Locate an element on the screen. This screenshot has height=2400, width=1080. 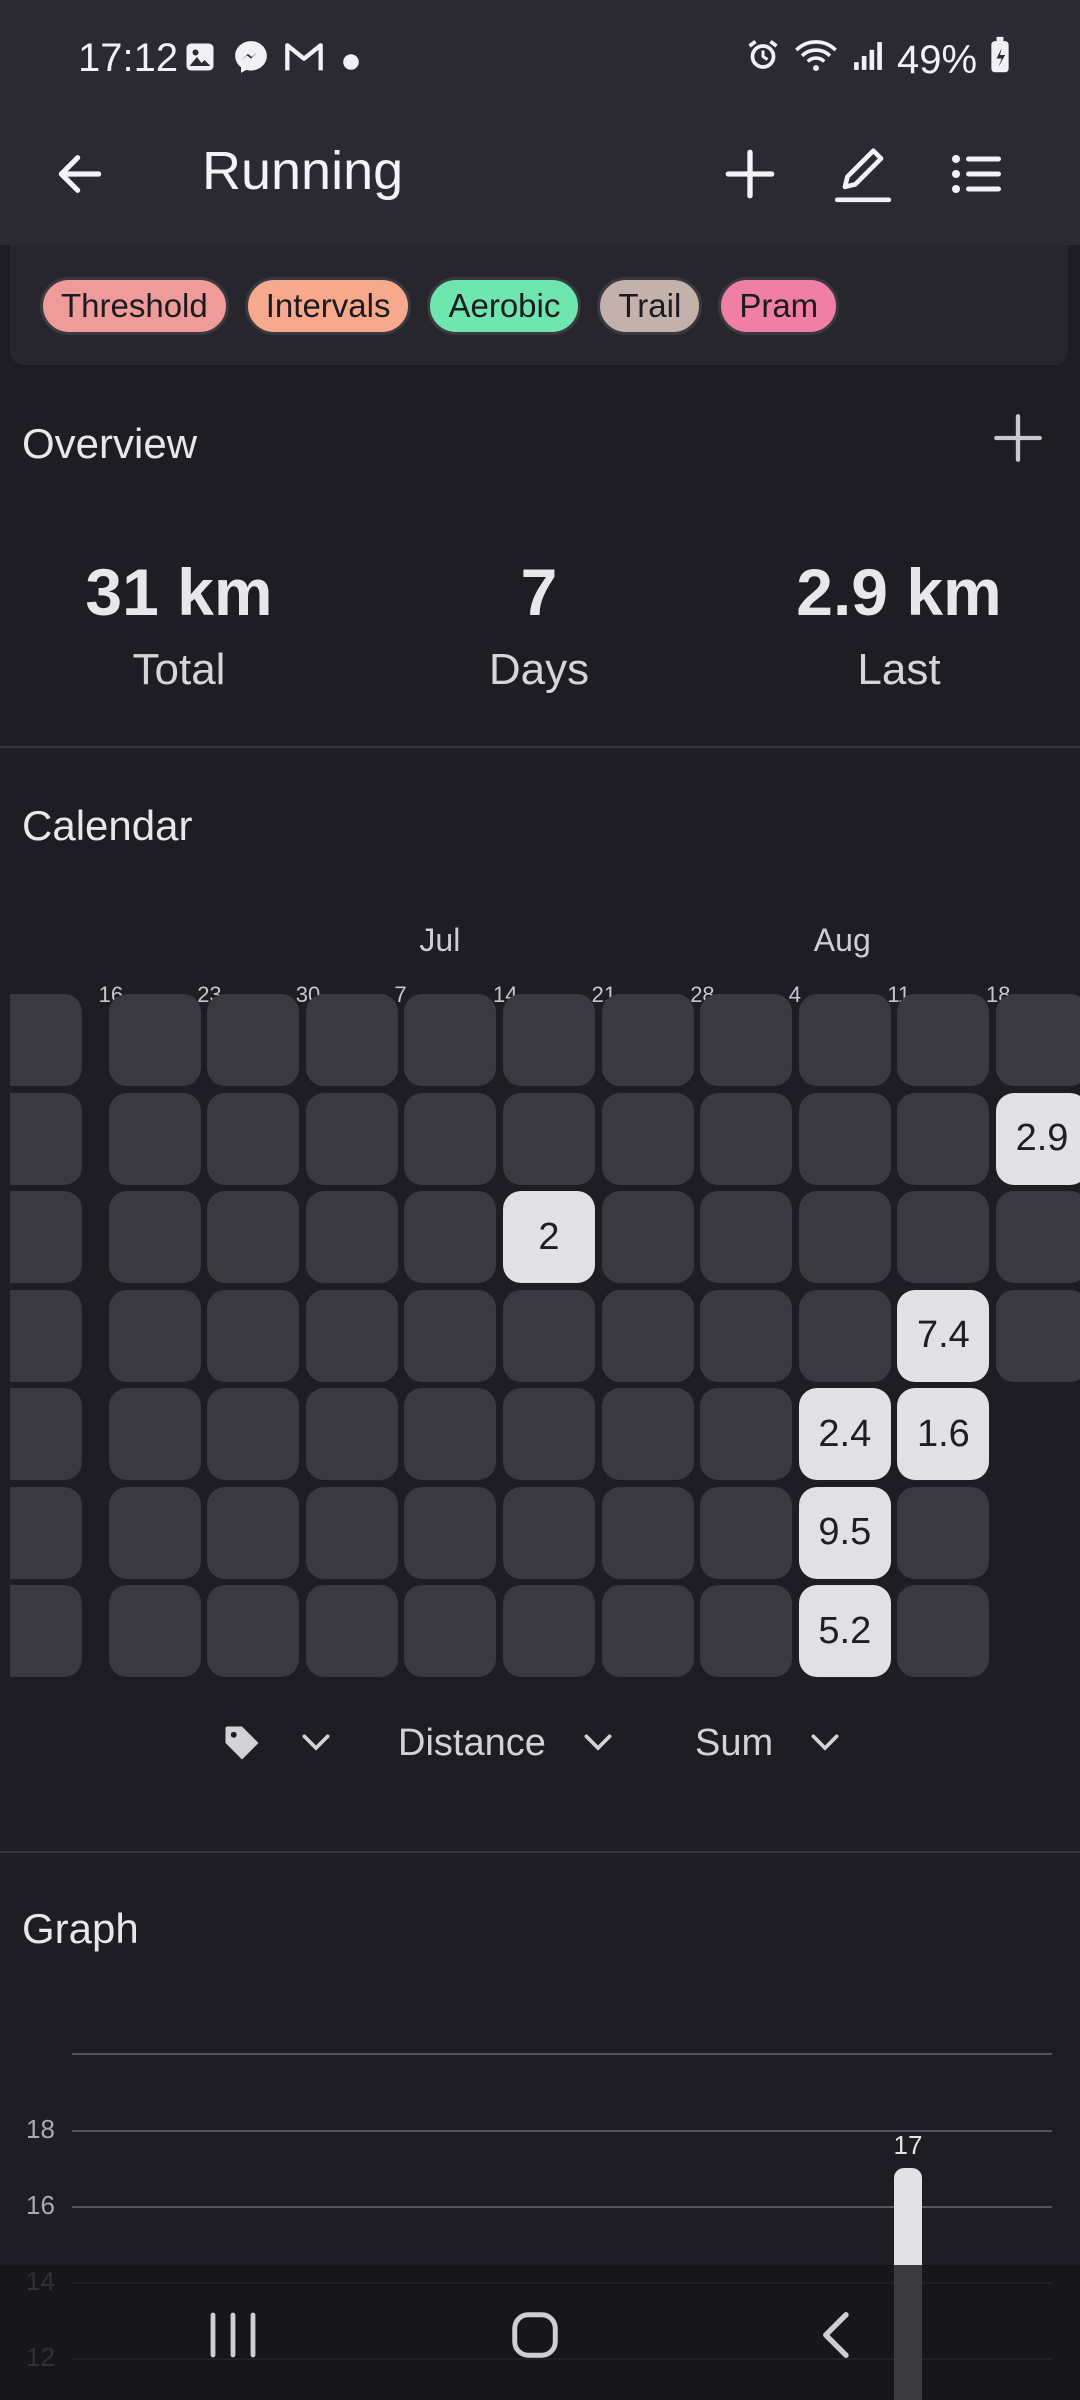
stat-last-label: Last is located at coordinates (899, 669).